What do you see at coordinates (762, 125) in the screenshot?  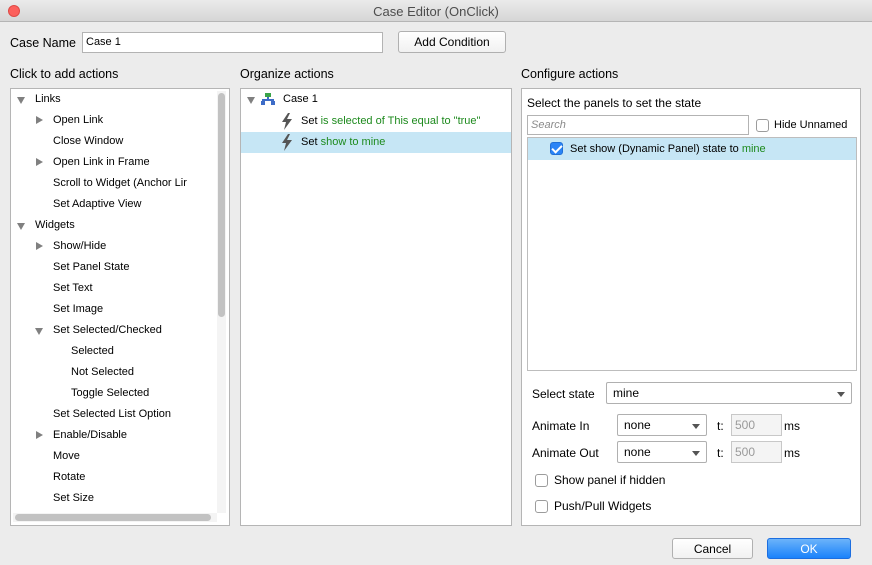 I see `hide-unnamed-checkbox` at bounding box center [762, 125].